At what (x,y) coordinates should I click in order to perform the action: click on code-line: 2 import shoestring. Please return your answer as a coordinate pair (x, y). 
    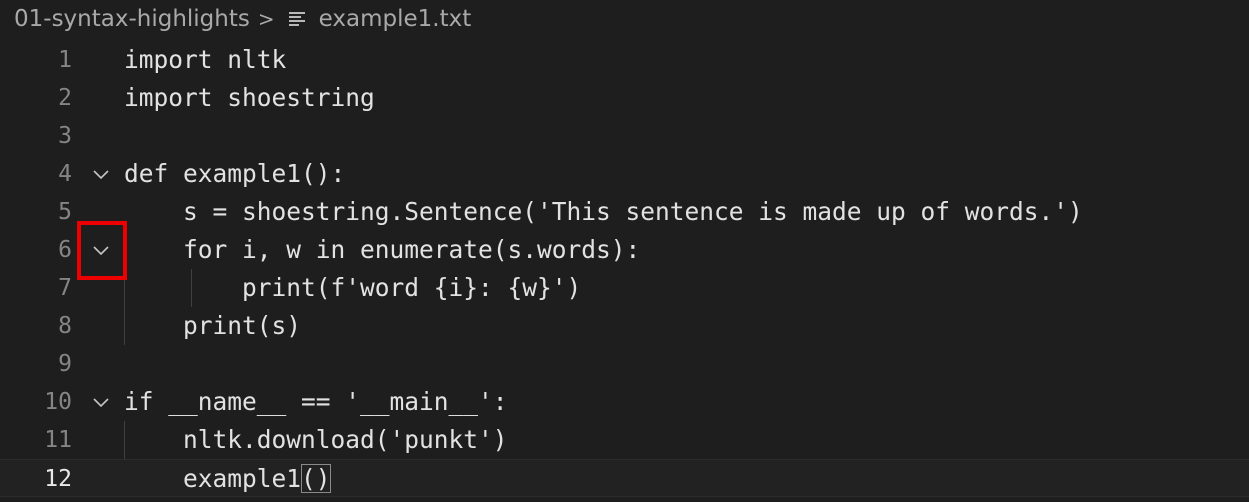
    Looking at the image, I should click on (624, 98).